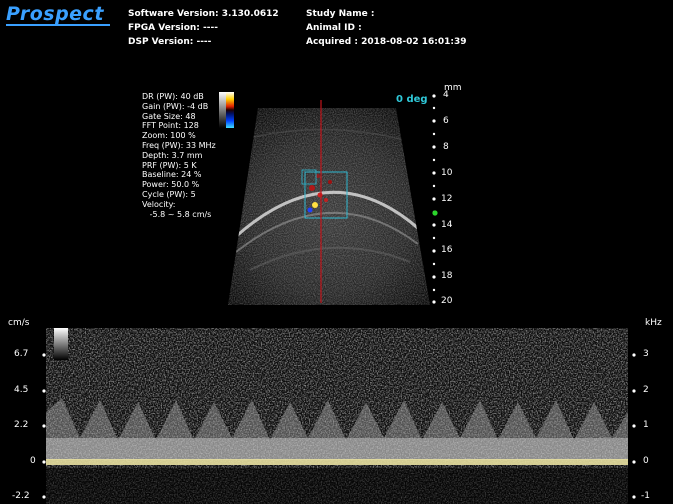  I want to click on parameter-line: Depth: 3.7 mm, so click(172, 155).